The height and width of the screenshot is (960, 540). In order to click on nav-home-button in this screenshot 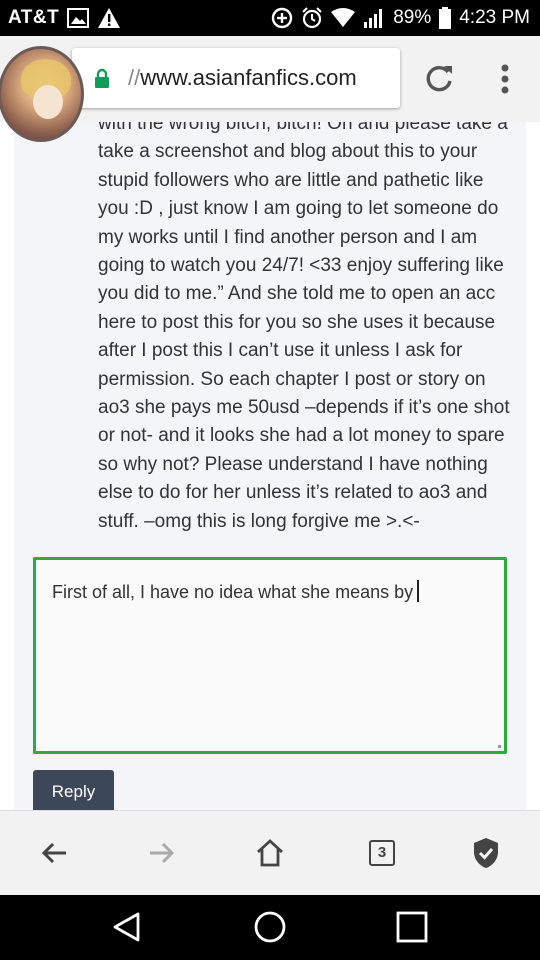, I will do `click(270, 927)`.